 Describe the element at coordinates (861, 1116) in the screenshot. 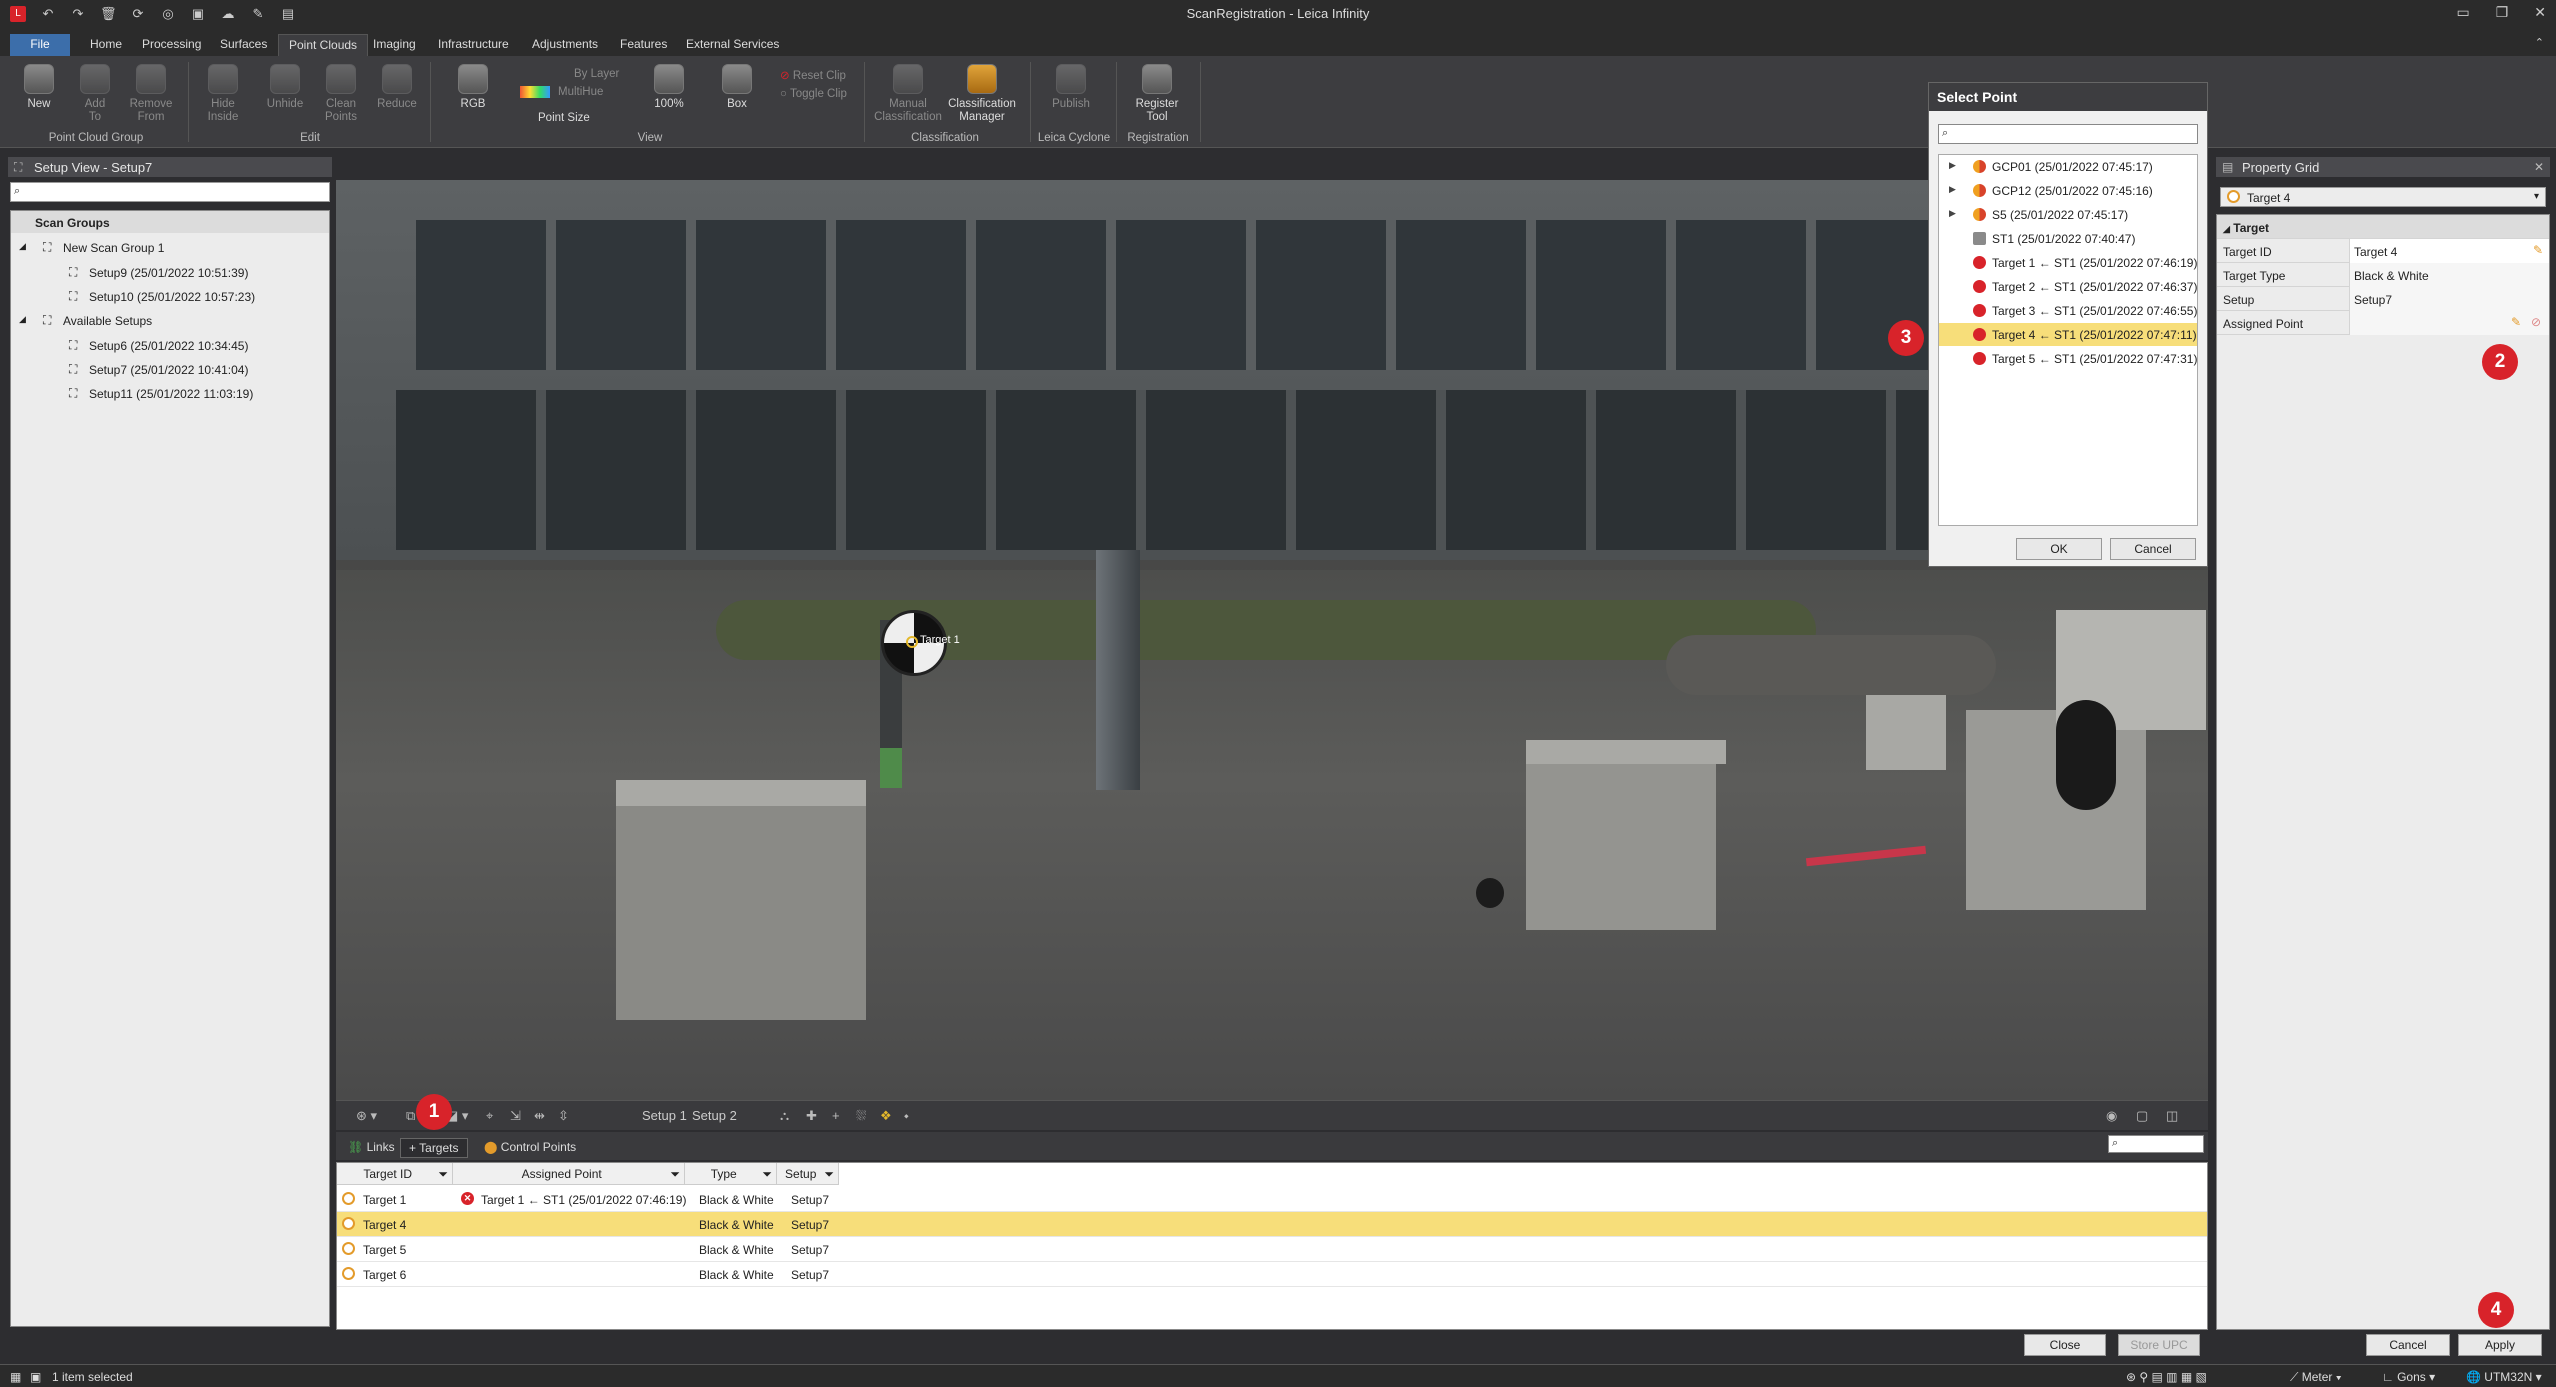

I see `cloud-point-icon: ⛆` at that location.